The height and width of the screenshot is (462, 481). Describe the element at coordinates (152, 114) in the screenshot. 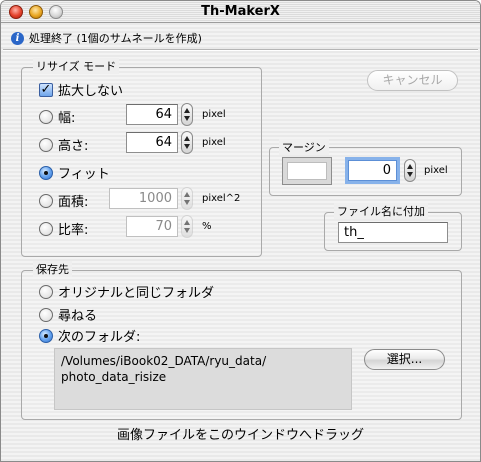

I see `width-field: 64` at that location.